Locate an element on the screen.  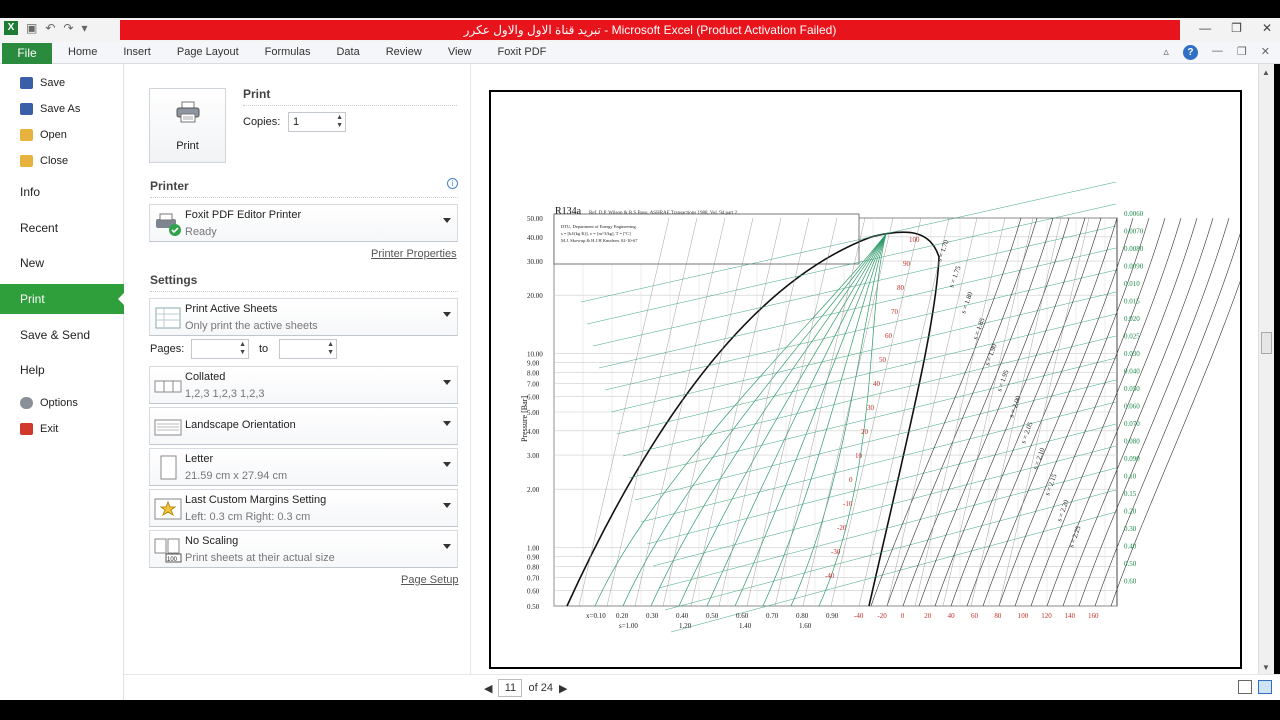
copies-label: Copies: is located at coordinates (262, 122).